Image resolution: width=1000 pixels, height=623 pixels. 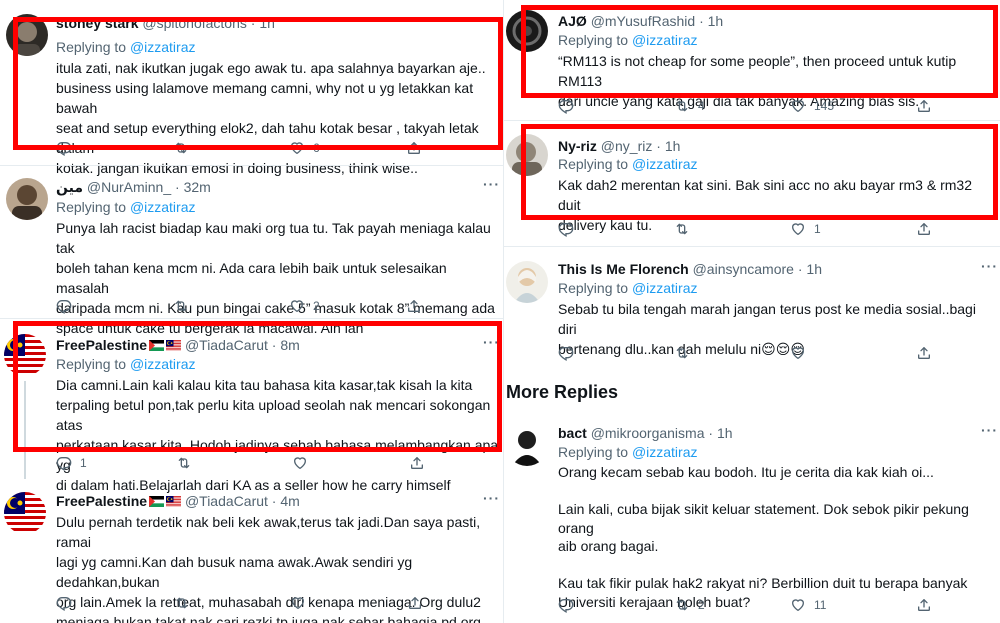 I want to click on display-name: Ny-riz, so click(x=577, y=146).